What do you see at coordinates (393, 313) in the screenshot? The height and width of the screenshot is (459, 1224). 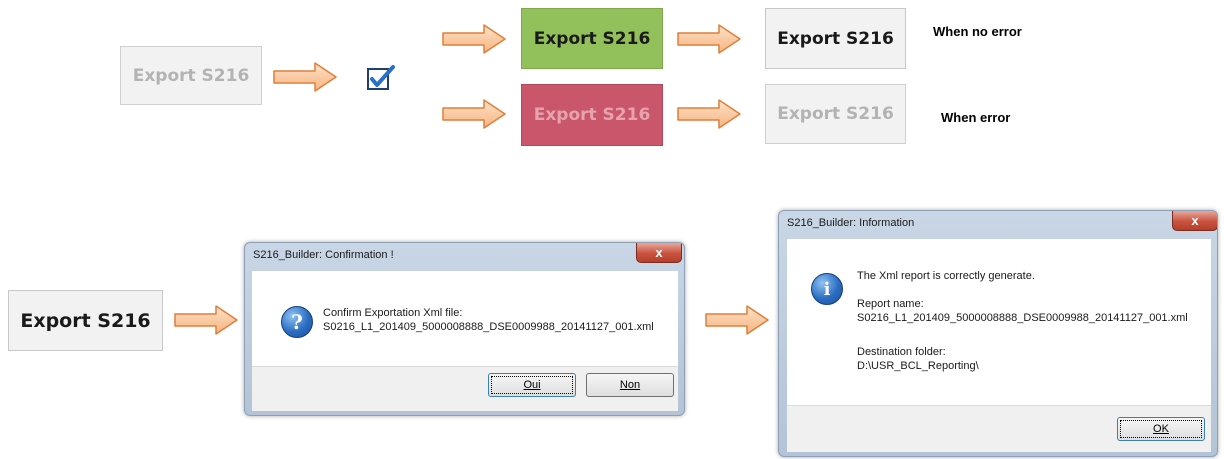 I see `confirm-message-line1: Confirm Exportation Xml file:` at bounding box center [393, 313].